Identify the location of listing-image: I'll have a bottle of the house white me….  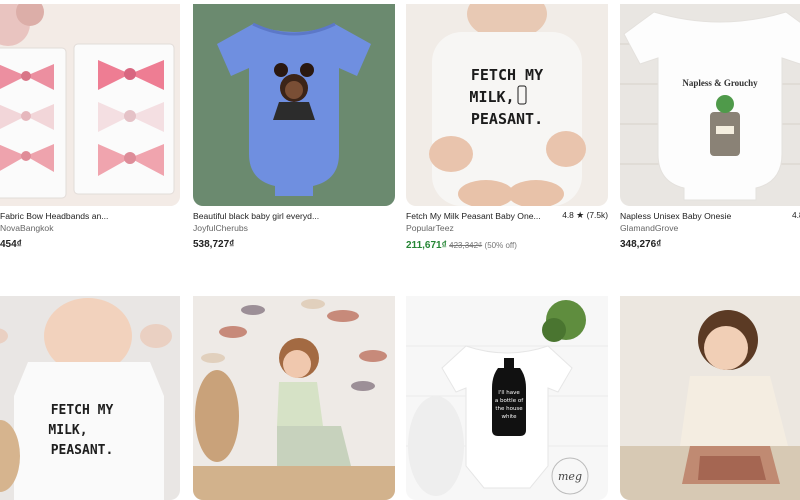
(507, 398).